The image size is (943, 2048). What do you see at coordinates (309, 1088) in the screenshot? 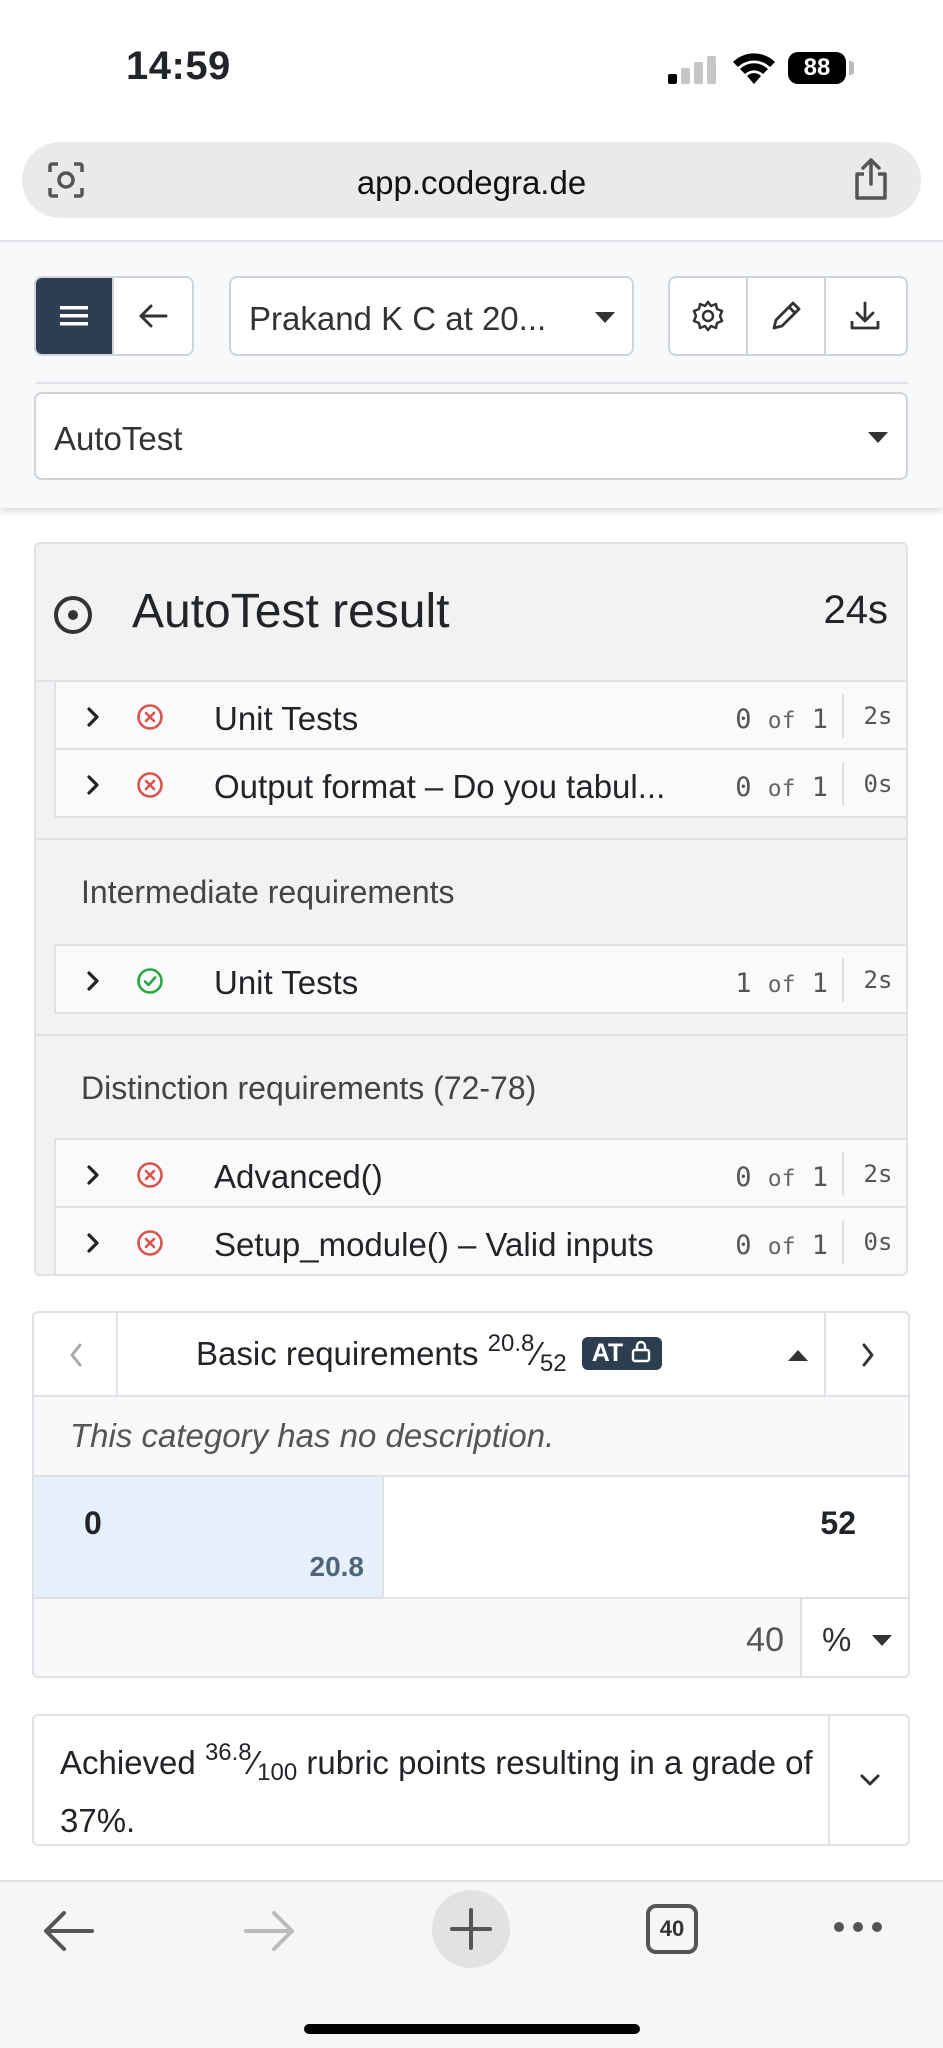
I see `category-label: Distinction requirements (72-78)` at bounding box center [309, 1088].